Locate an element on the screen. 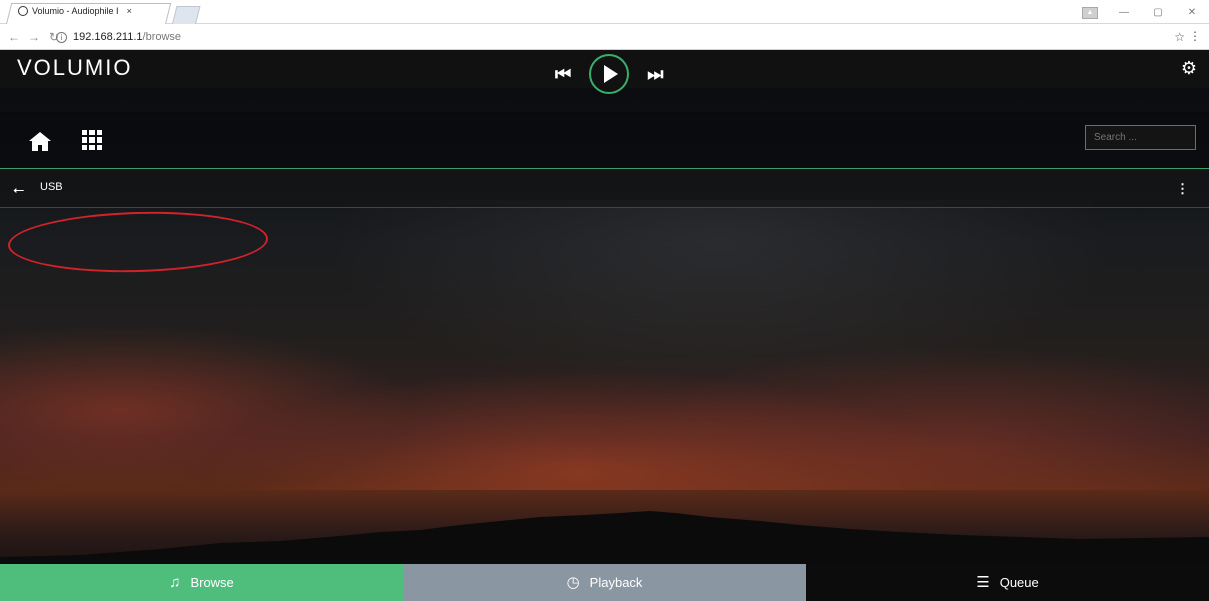  tab-playback: ◷ Playback is located at coordinates (604, 582).